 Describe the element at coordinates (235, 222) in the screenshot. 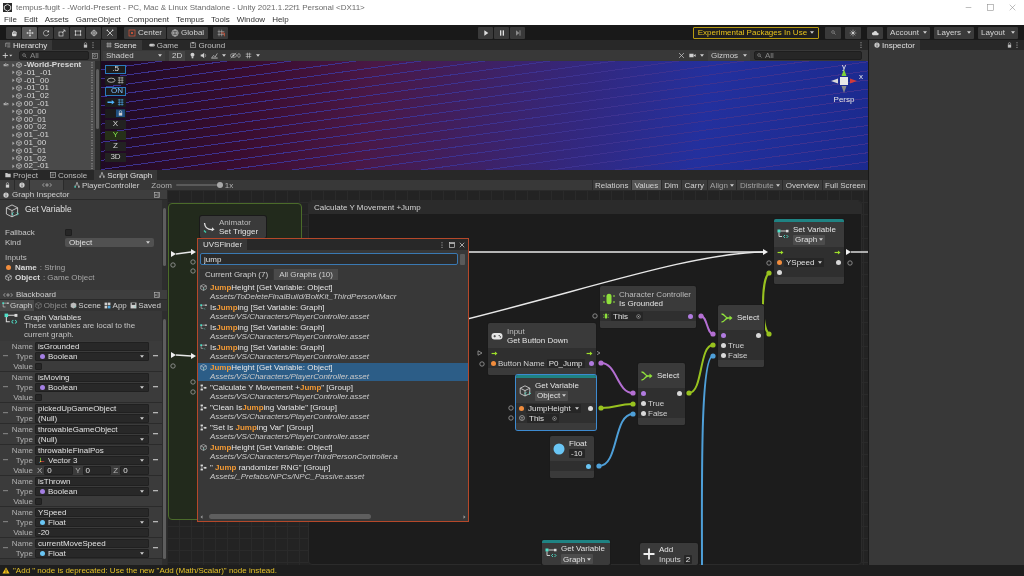

I see `node-category: Animator` at that location.